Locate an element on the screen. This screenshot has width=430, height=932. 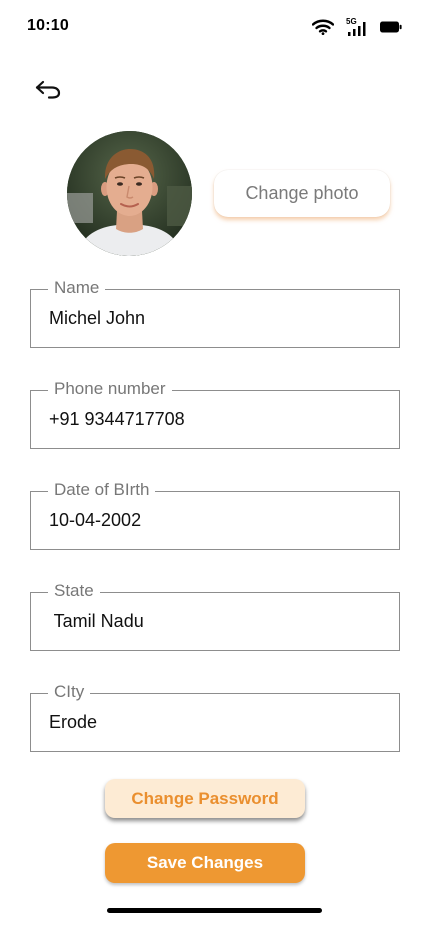
change-photo-button: Change photo is located at coordinates (302, 193).